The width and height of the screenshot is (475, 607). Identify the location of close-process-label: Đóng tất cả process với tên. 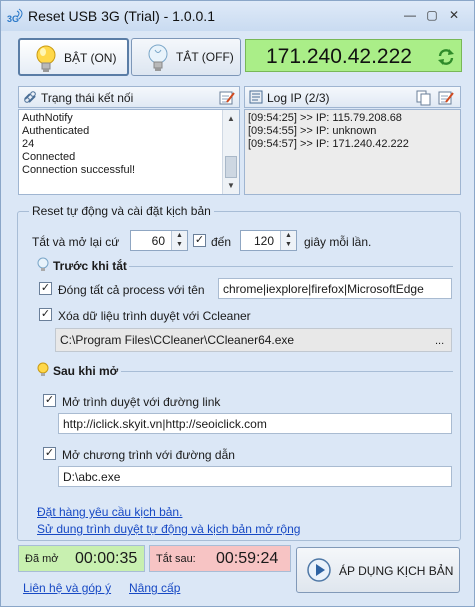
(131, 290).